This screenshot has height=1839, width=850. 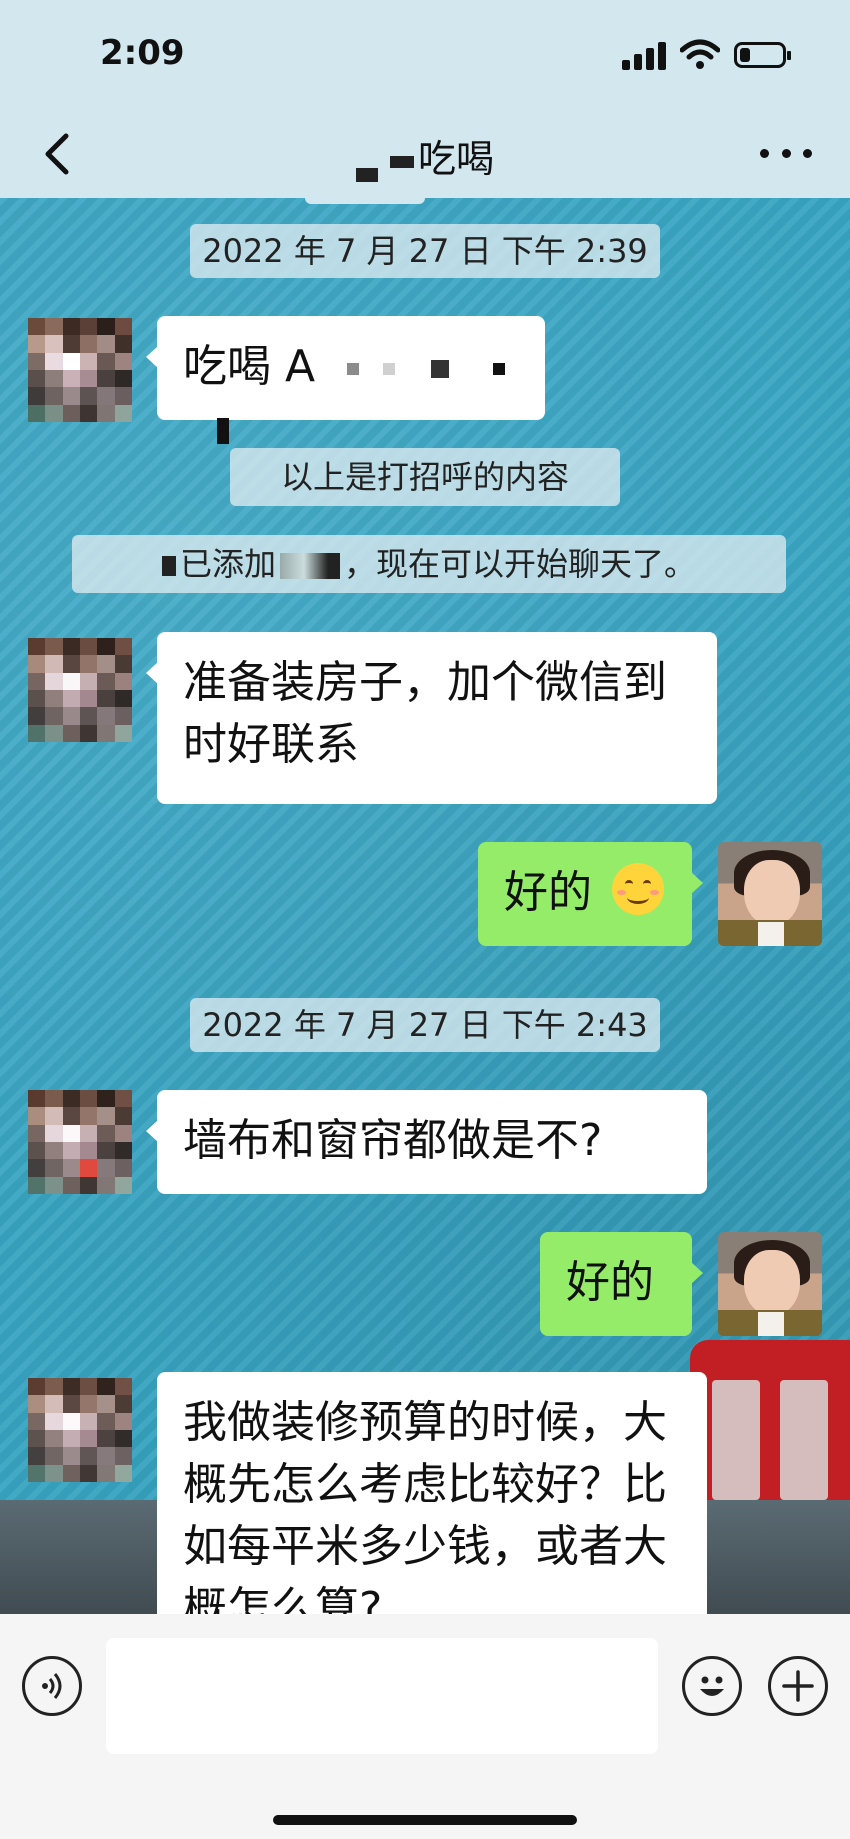 I want to click on emoji-icon, so click(x=712, y=1686).